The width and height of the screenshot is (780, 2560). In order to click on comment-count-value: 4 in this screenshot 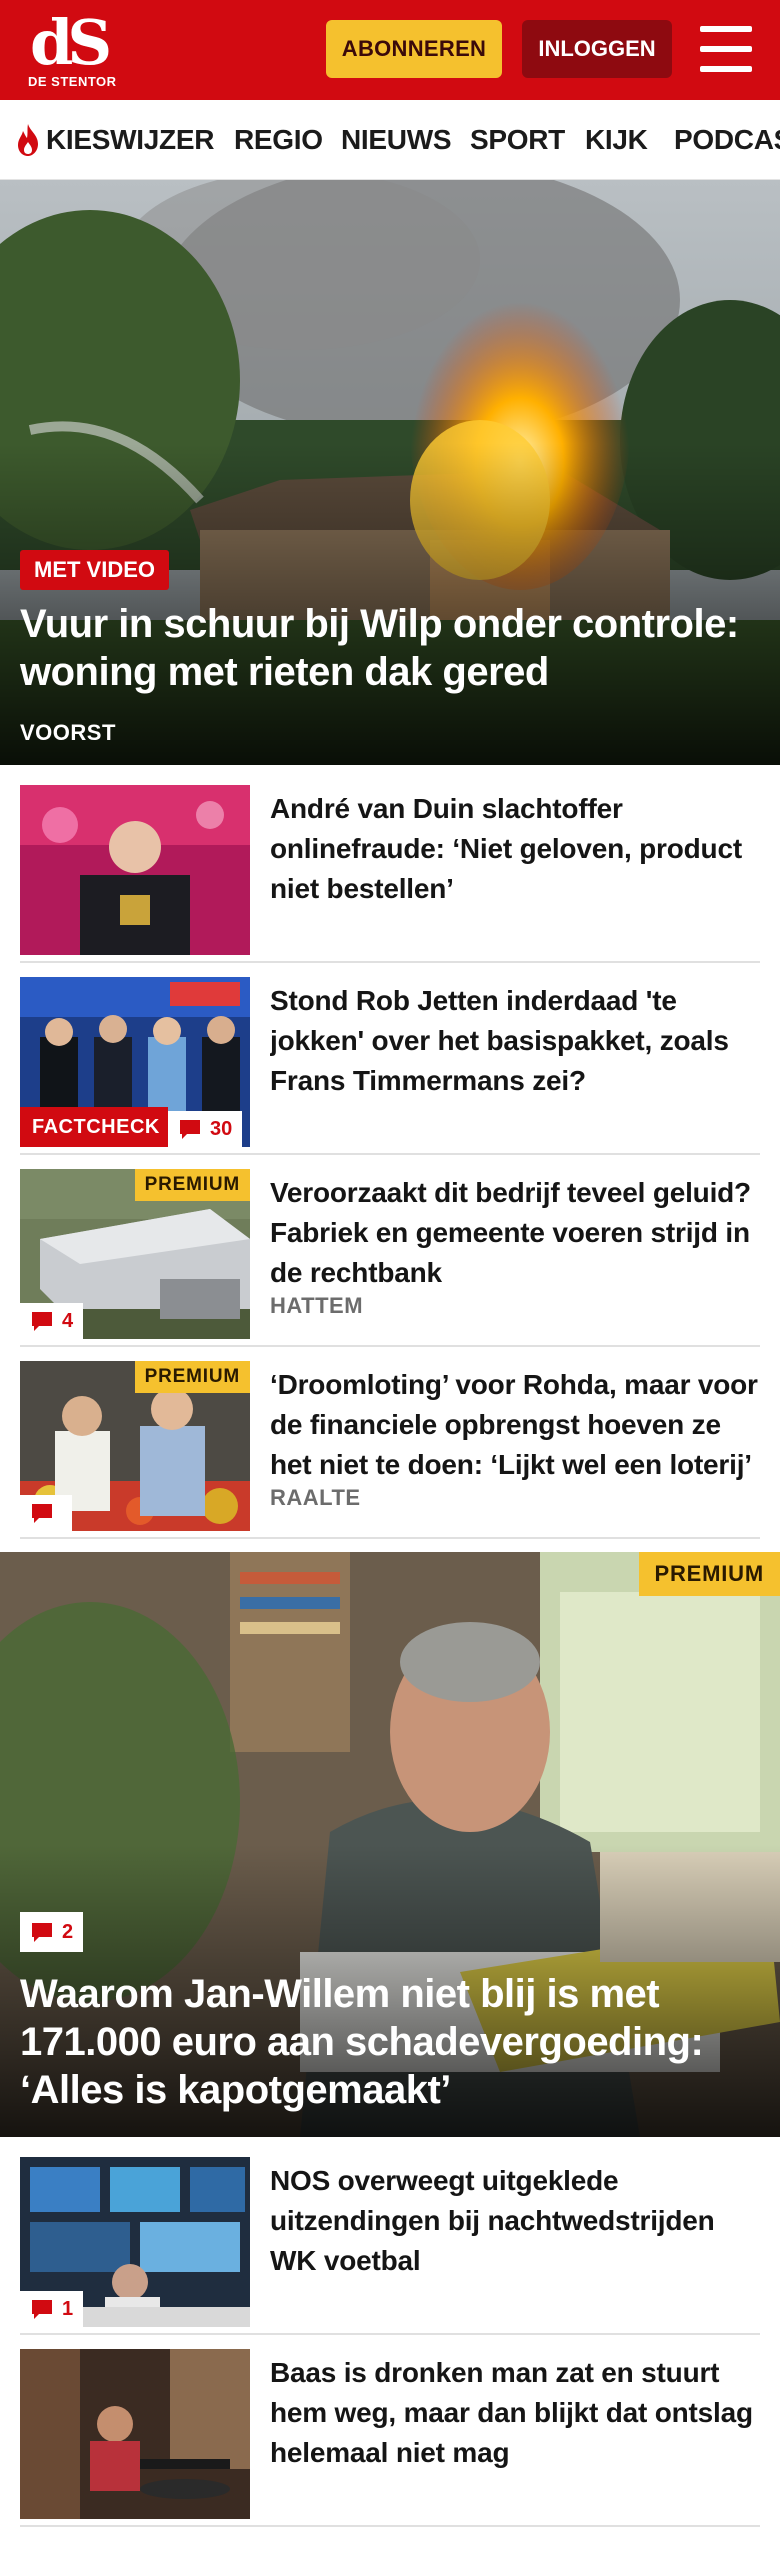, I will do `click(68, 1320)`.